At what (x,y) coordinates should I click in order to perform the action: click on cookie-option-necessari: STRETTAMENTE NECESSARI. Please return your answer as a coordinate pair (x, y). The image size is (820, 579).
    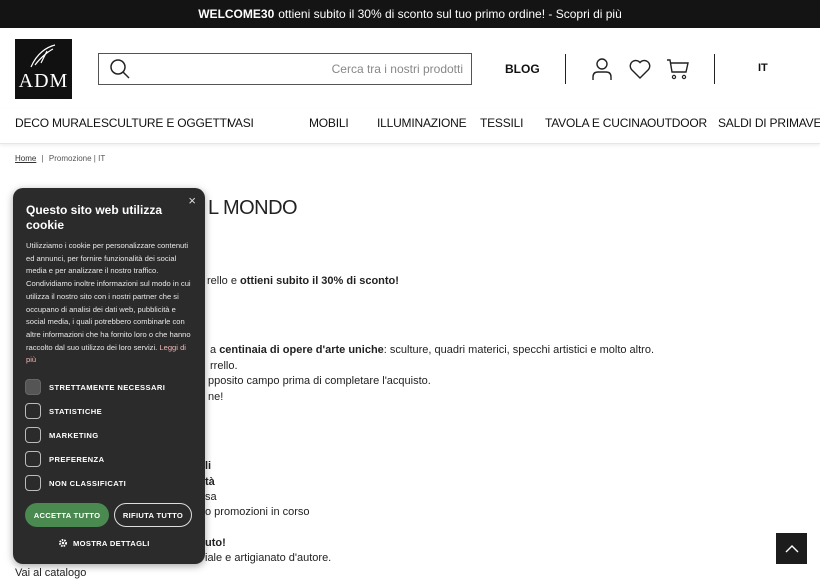
    Looking at the image, I should click on (95, 387).